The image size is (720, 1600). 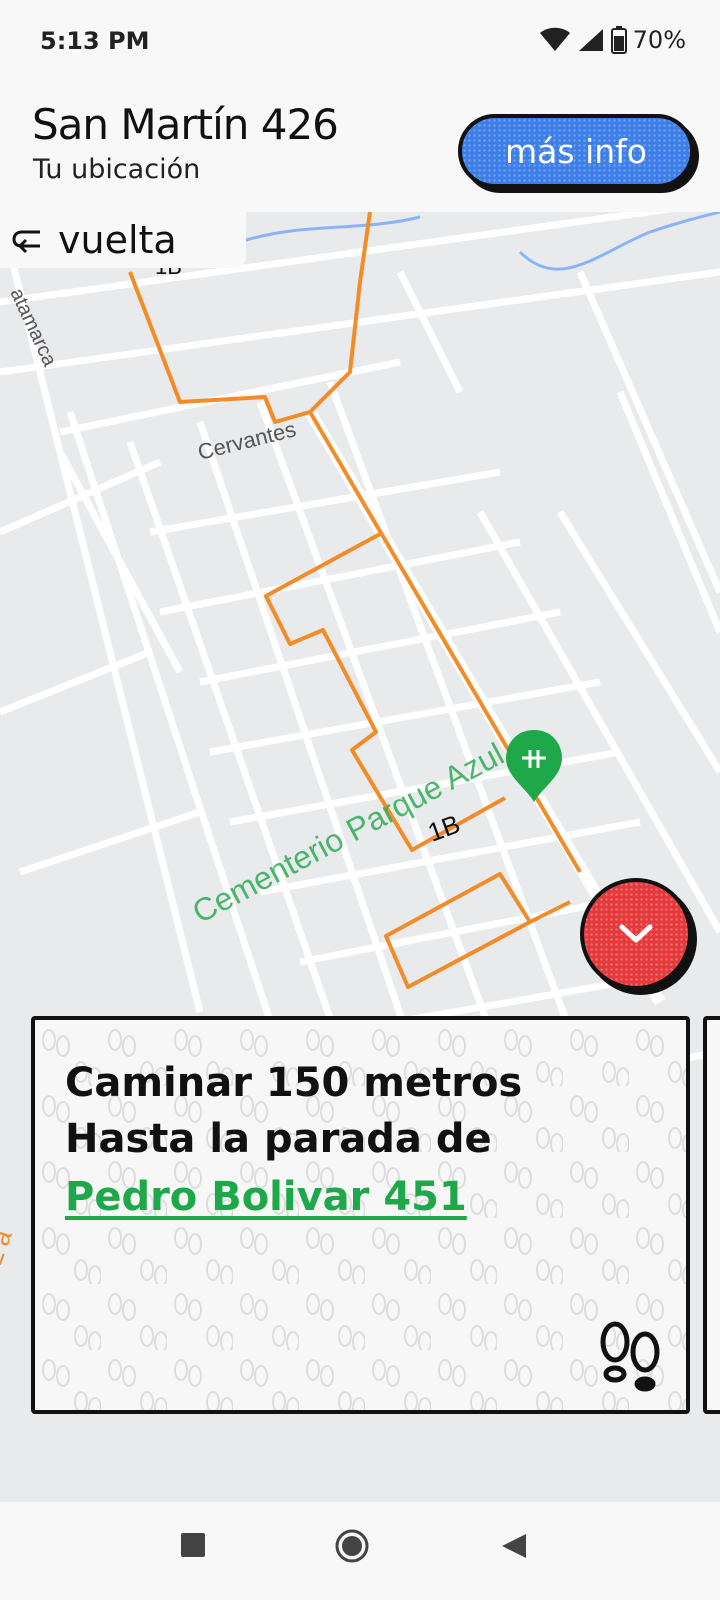 What do you see at coordinates (9, 1247) in the screenshot?
I see `map-label-edge: L a` at bounding box center [9, 1247].